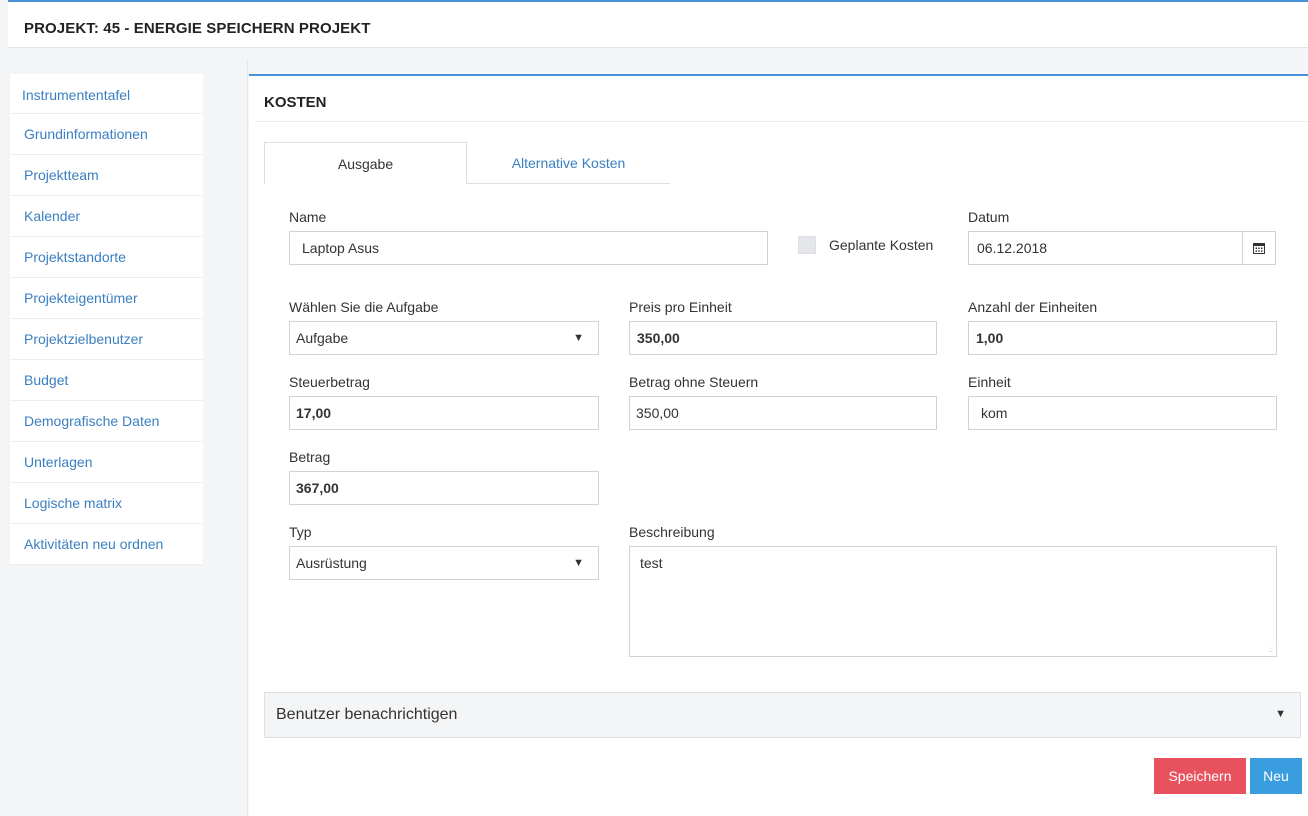 The image size is (1308, 816). I want to click on notify-users-label: Benutzer benachrichtigen, so click(367, 714).